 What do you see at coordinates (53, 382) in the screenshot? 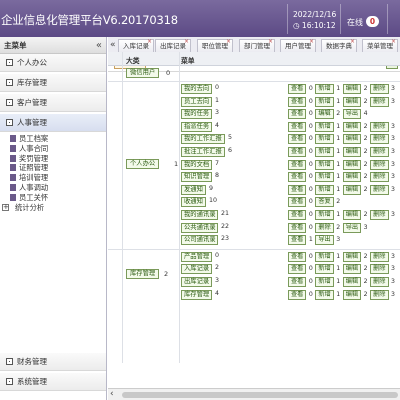
I see `sidebar-item-system: 系统管理` at bounding box center [53, 382].